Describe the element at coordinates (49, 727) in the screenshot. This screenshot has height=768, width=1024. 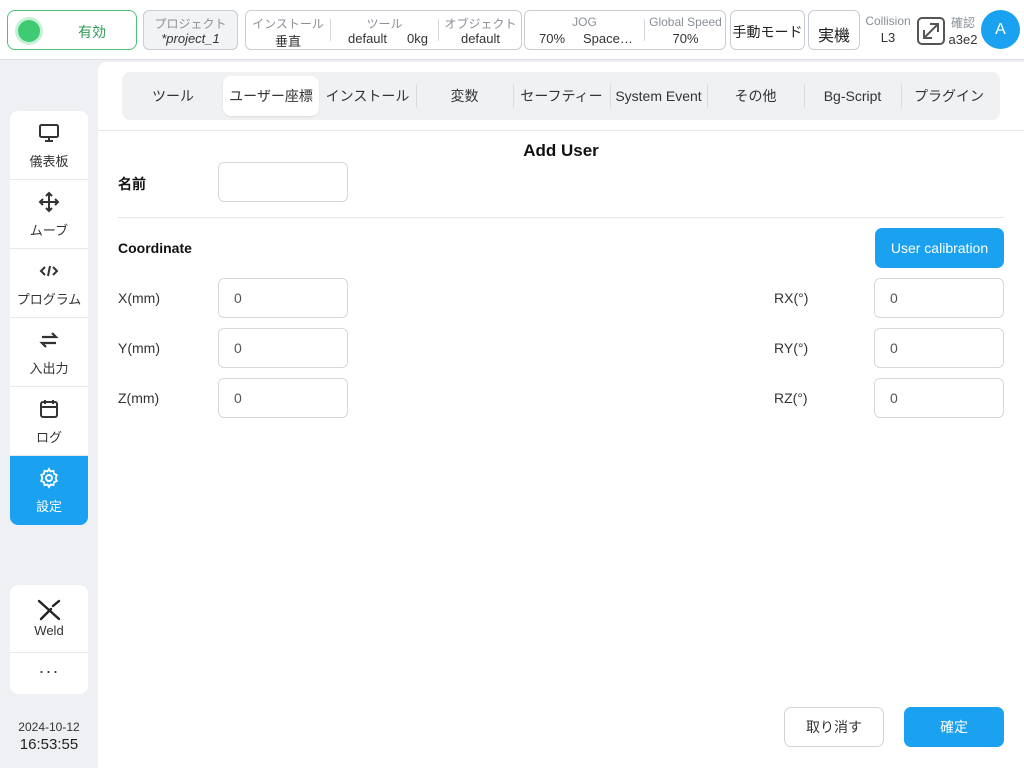
I see `date-text: 2024-10-12` at that location.